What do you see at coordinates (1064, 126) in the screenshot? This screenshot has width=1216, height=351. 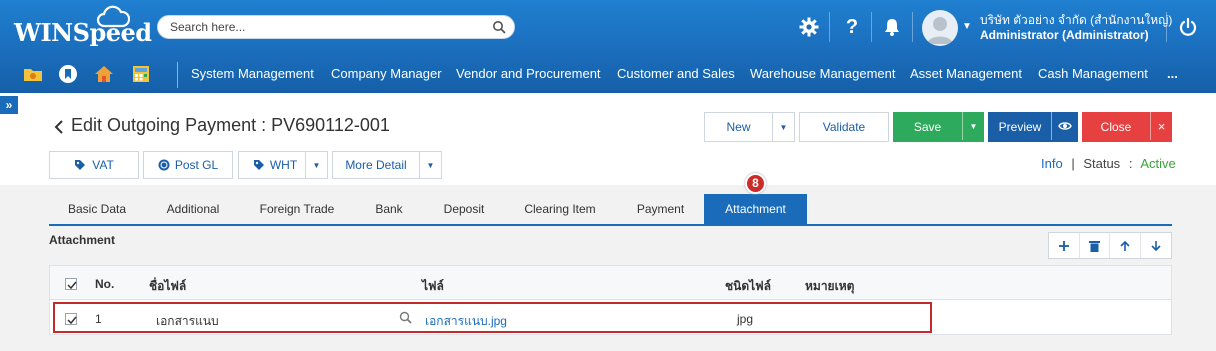 I see `eye-icon` at bounding box center [1064, 126].